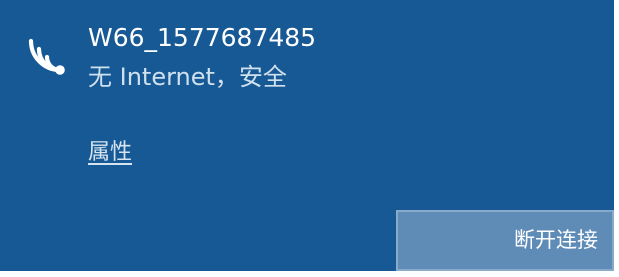 The image size is (619, 277). What do you see at coordinates (202, 37) in the screenshot?
I see `network-ssid: W66_1577687485` at bounding box center [202, 37].